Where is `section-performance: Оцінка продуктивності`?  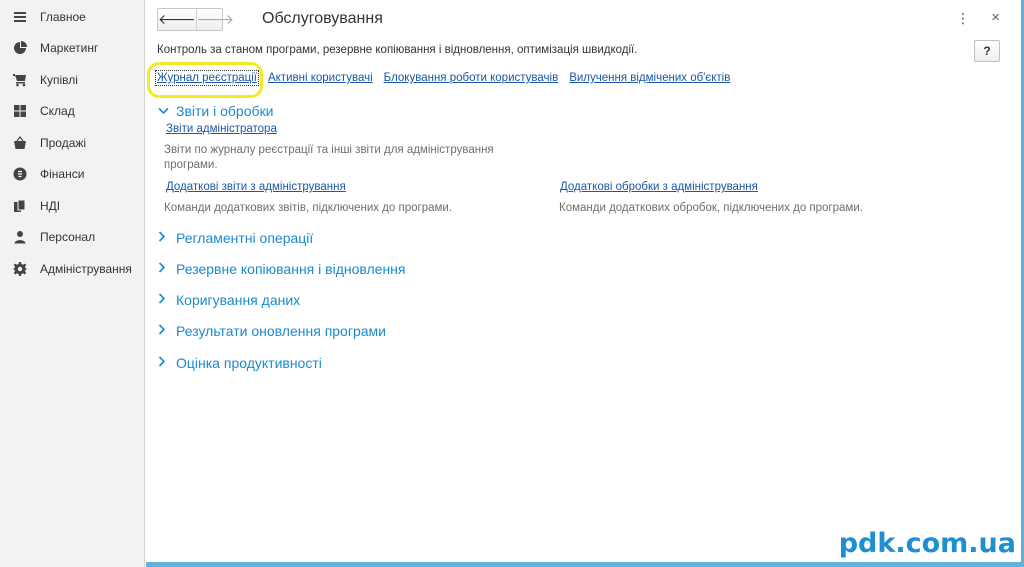
section-performance: Оцінка продуктивності is located at coordinates (240, 363).